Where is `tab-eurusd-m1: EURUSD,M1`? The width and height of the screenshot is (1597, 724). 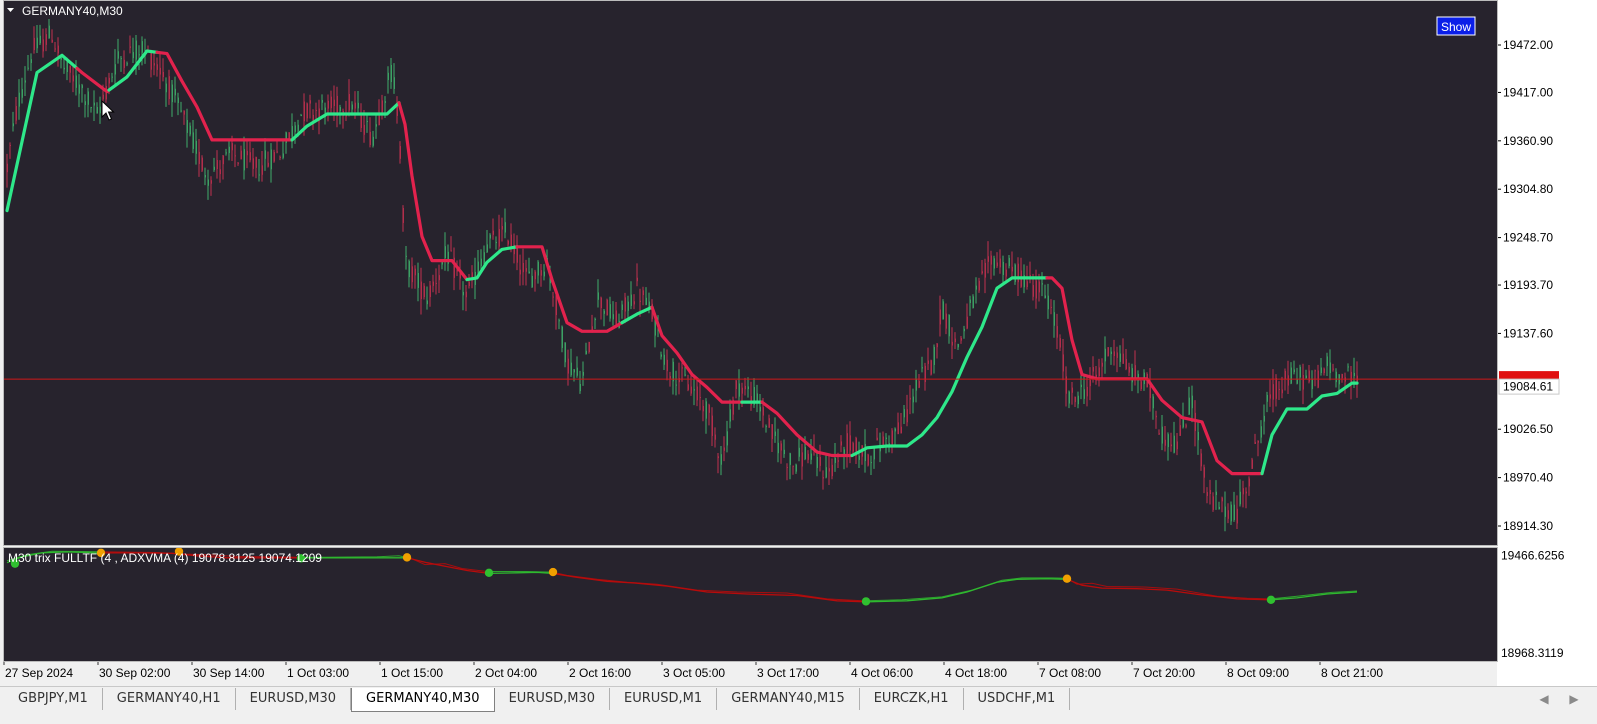
tab-eurusd-m1: EURUSD,M1 is located at coordinates (664, 699).